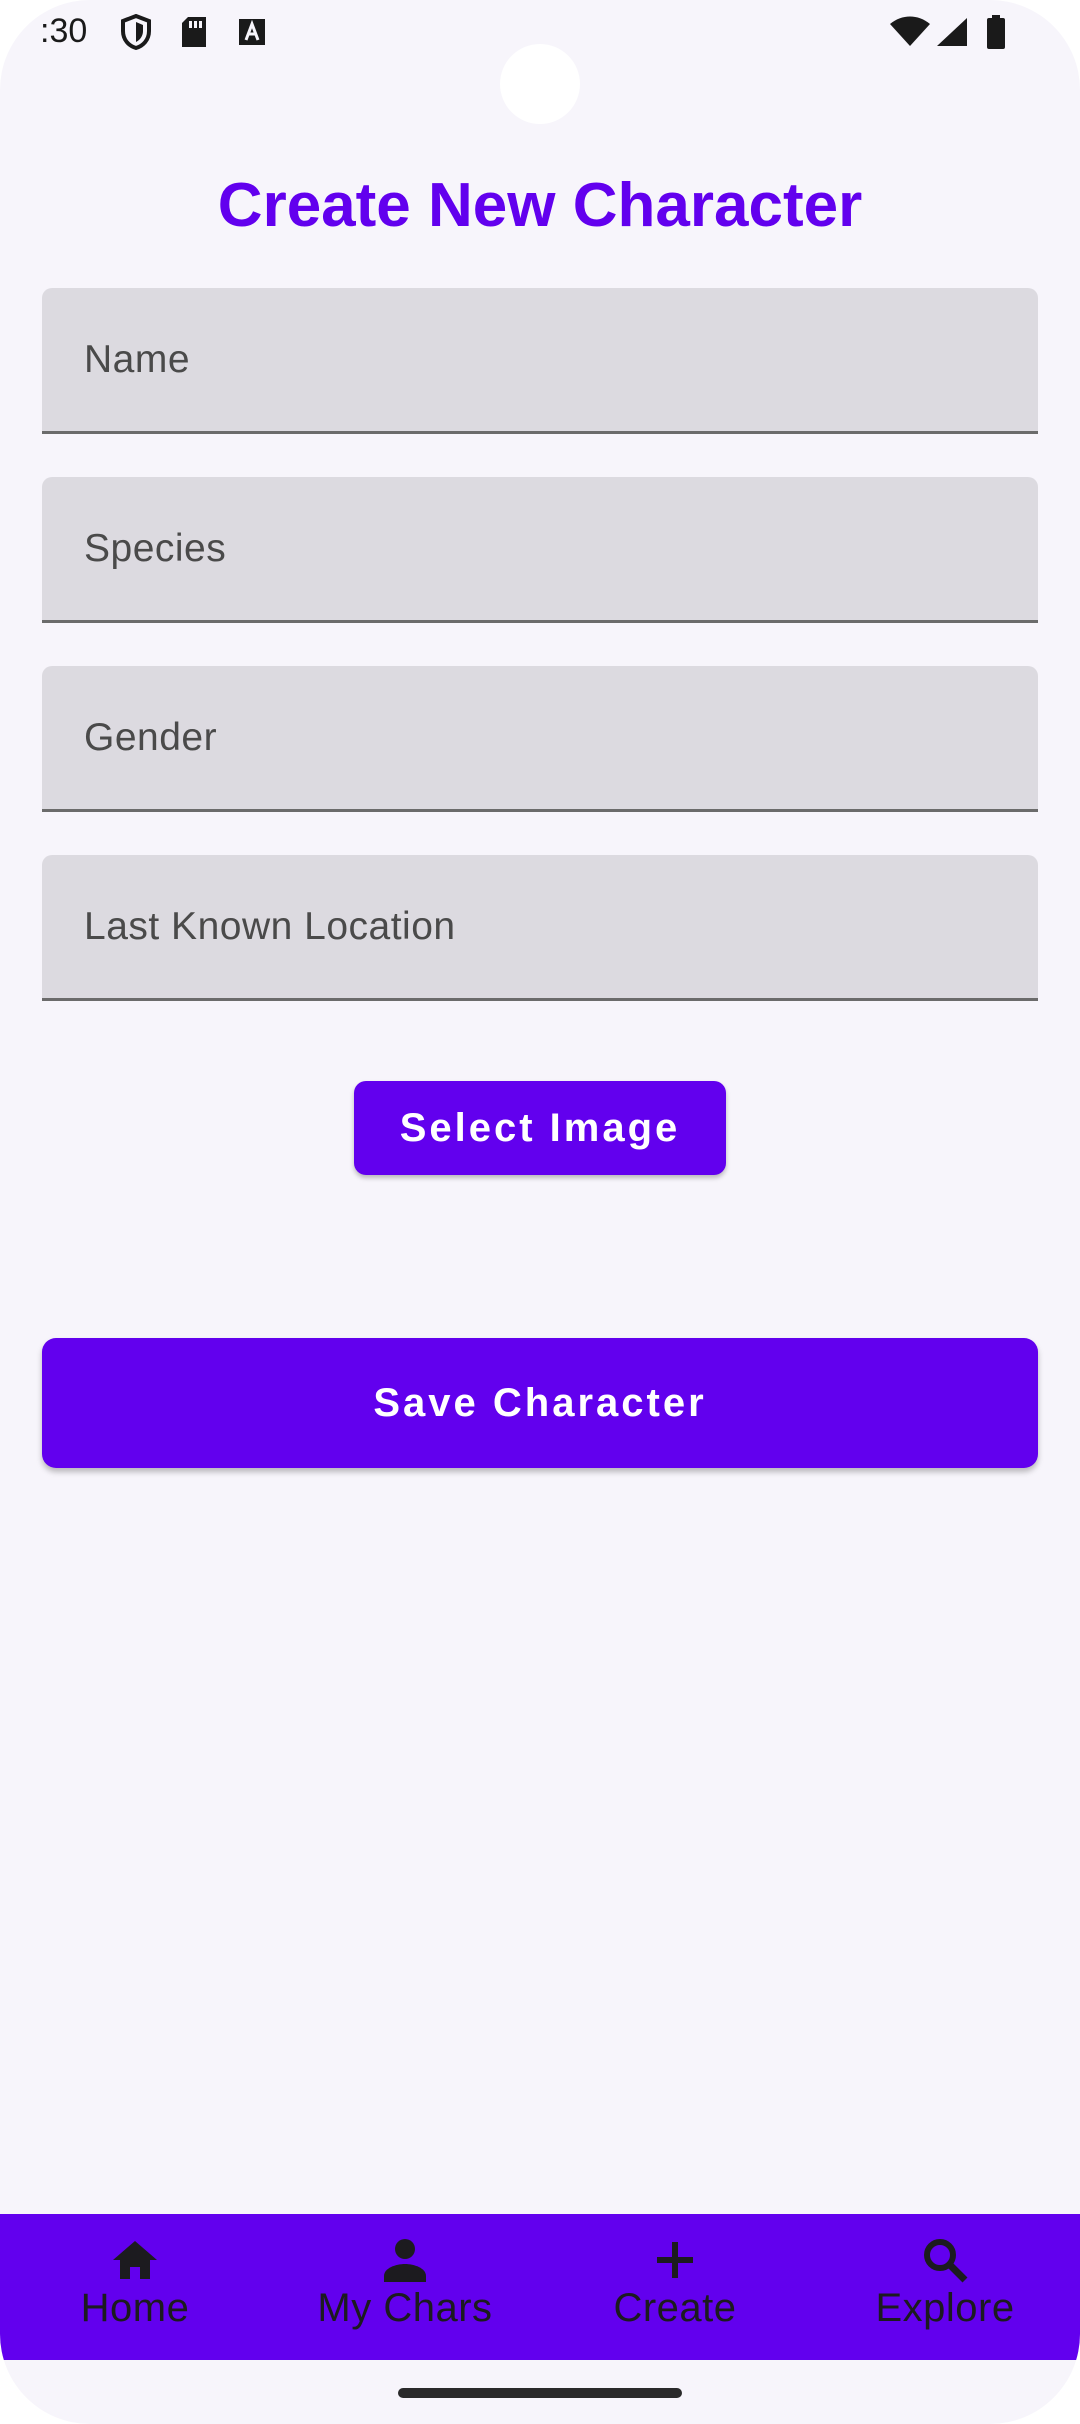 This screenshot has width=1080, height=2424. Describe the element at coordinates (540, 1403) in the screenshot. I see `save-character-button: Save Character` at that location.